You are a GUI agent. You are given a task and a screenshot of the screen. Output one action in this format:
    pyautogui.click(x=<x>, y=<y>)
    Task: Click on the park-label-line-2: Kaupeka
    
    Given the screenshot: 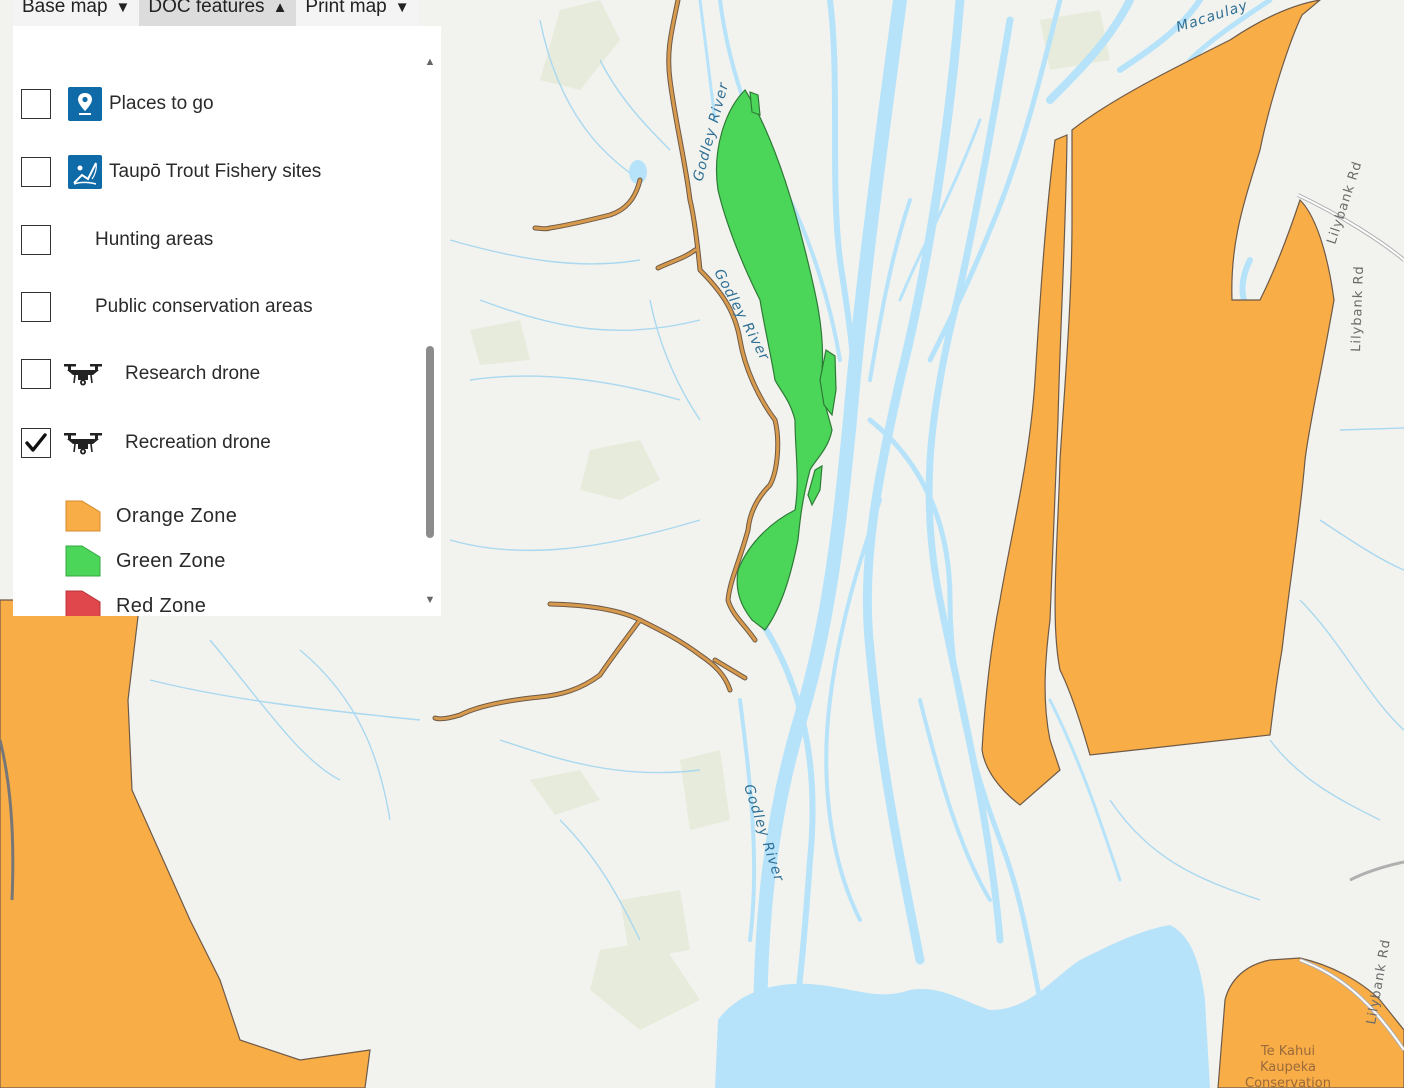 What is the action you would take?
    pyautogui.click(x=1288, y=1067)
    